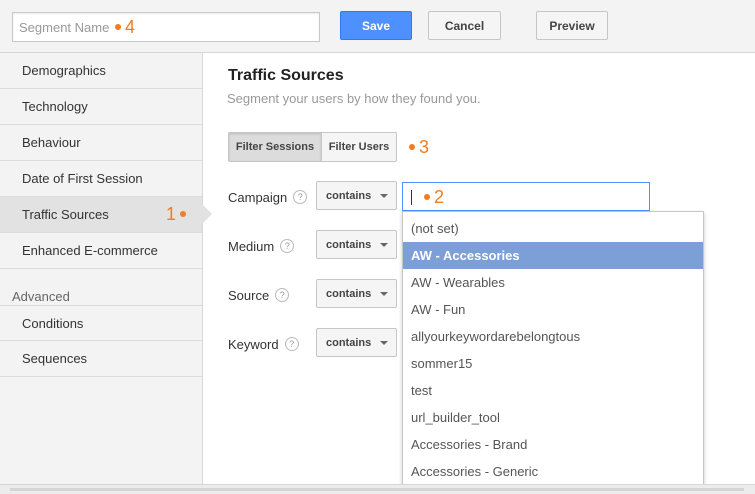 This screenshot has width=755, height=494. I want to click on list-item: Accessories - Generic, so click(553, 471).